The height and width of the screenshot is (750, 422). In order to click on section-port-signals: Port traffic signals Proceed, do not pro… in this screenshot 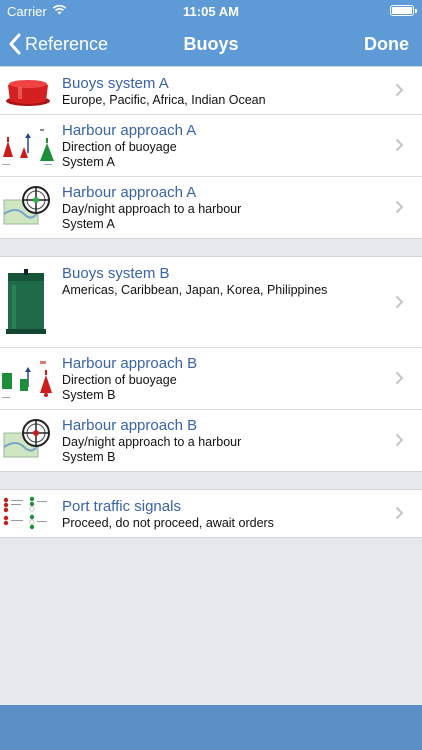, I will do `click(211, 513)`.